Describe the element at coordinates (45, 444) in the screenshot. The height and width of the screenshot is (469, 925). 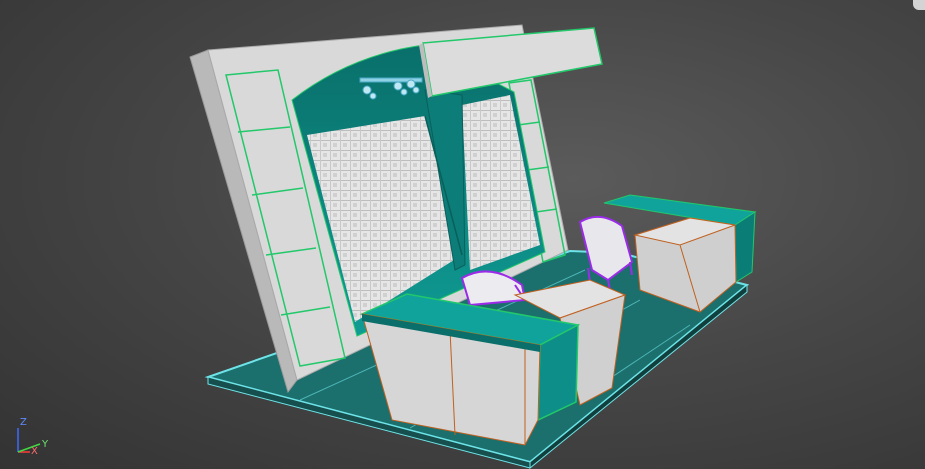
I see `y-axis-label: Y` at that location.